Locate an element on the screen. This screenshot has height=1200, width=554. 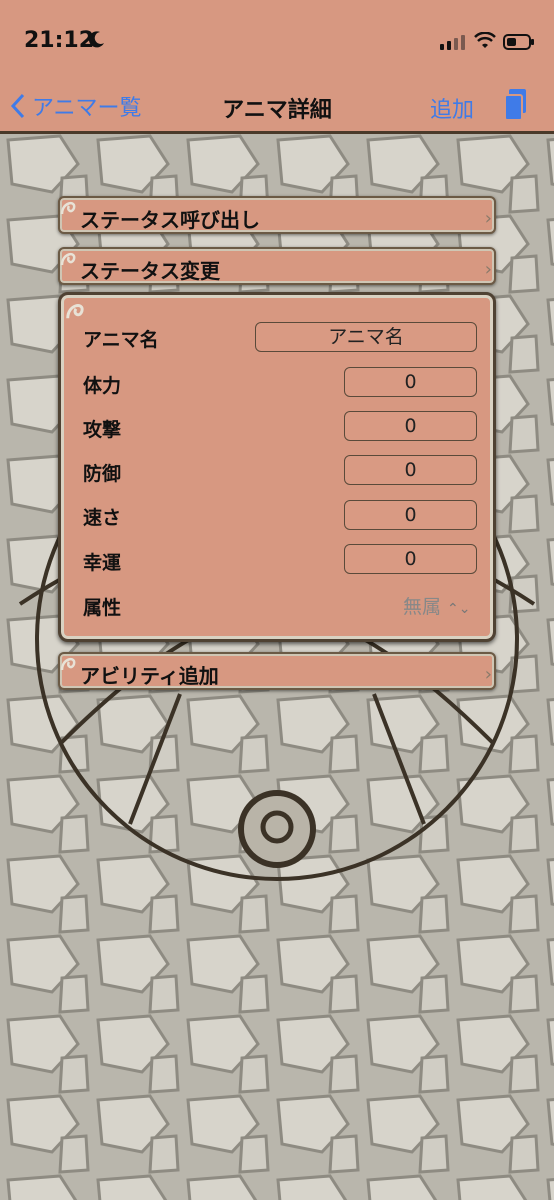
stat-field-defense: 0 is located at coordinates (410, 470).